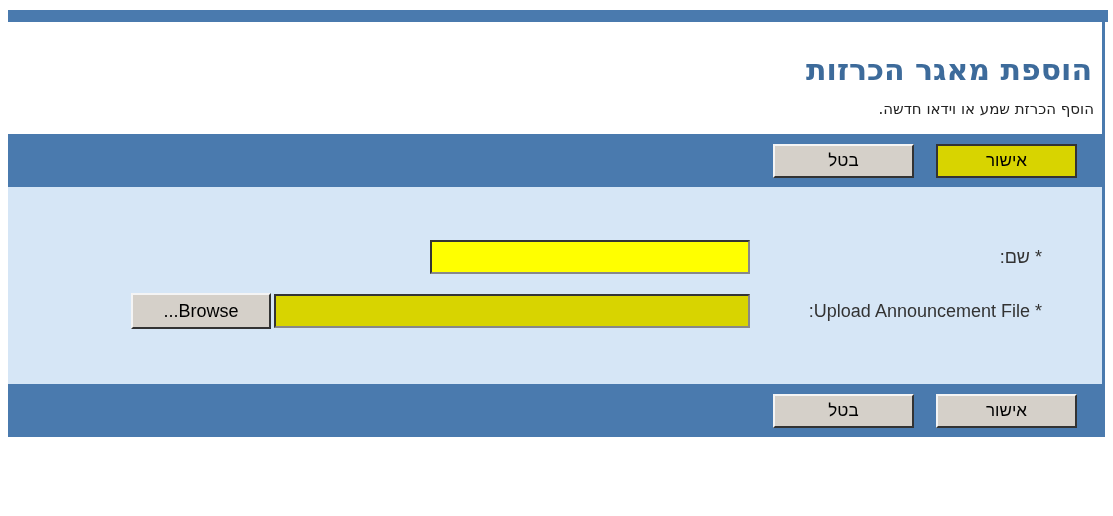  I want to click on page-subtitle: הוסף הכרזת שמע או וידאו חדשה., so click(985, 109).